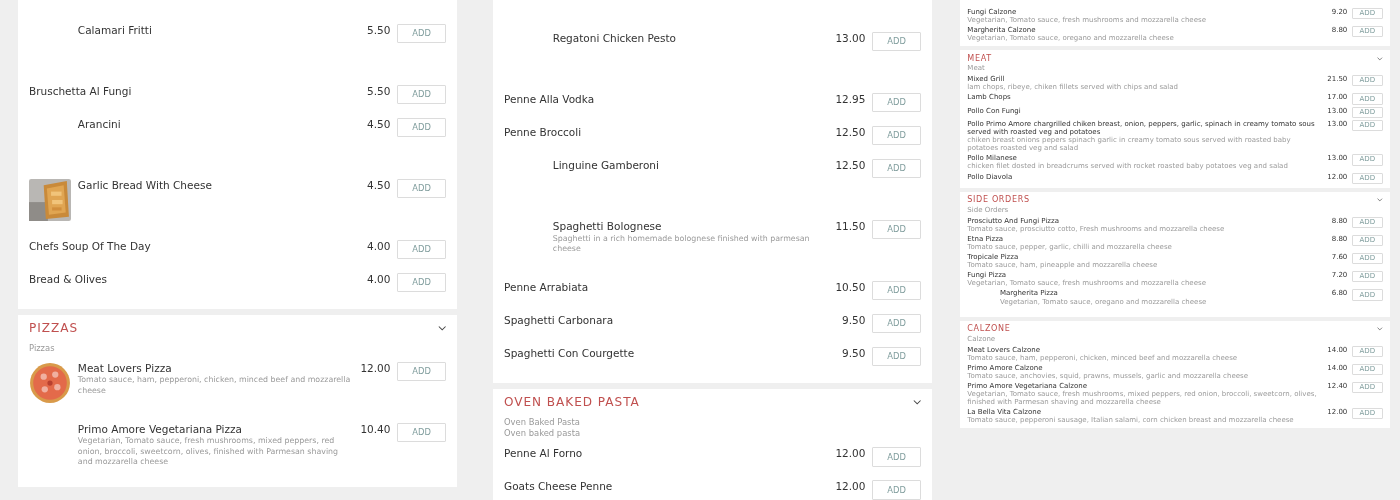 This screenshot has width=1400, height=500. What do you see at coordinates (850, 226) in the screenshot?
I see `item-price: 11.50` at bounding box center [850, 226].